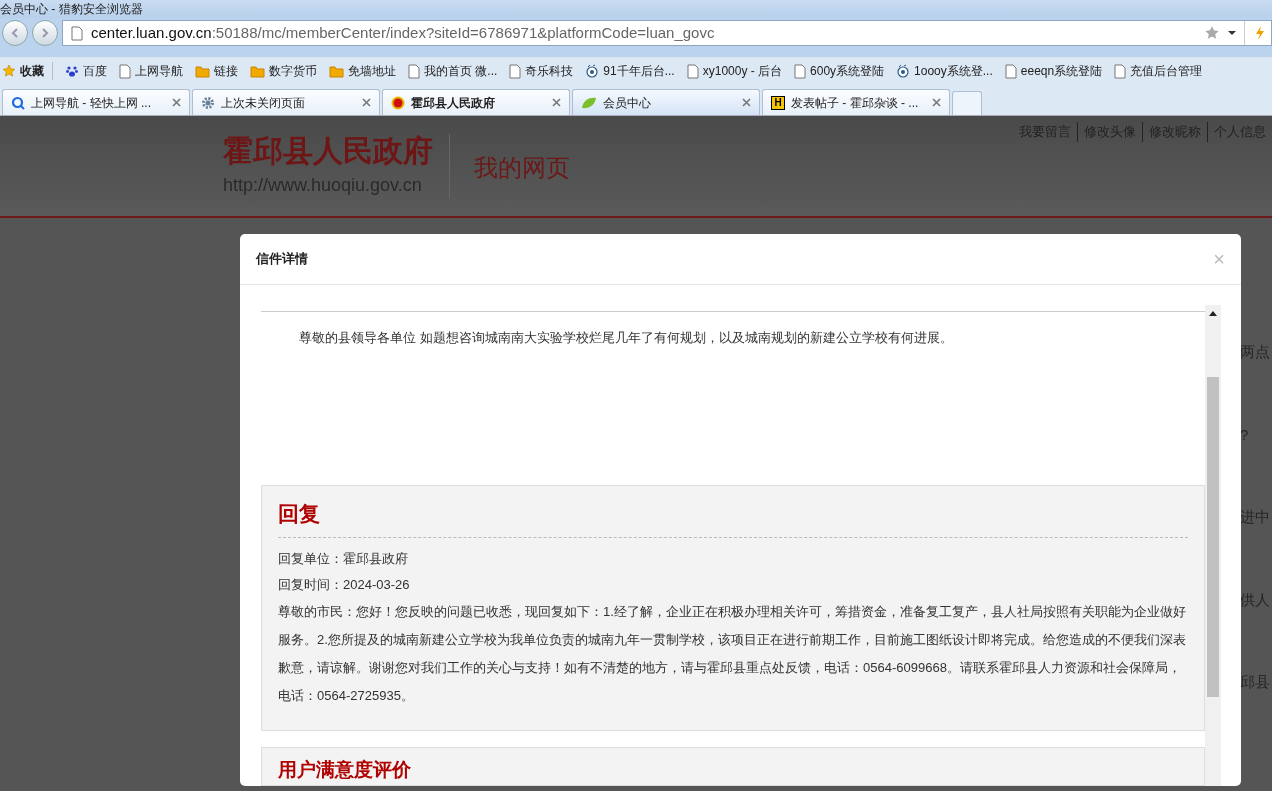 The width and height of the screenshot is (1272, 791). What do you see at coordinates (1158, 71) in the screenshot?
I see `bookmark-item: 充值后台管理` at bounding box center [1158, 71].